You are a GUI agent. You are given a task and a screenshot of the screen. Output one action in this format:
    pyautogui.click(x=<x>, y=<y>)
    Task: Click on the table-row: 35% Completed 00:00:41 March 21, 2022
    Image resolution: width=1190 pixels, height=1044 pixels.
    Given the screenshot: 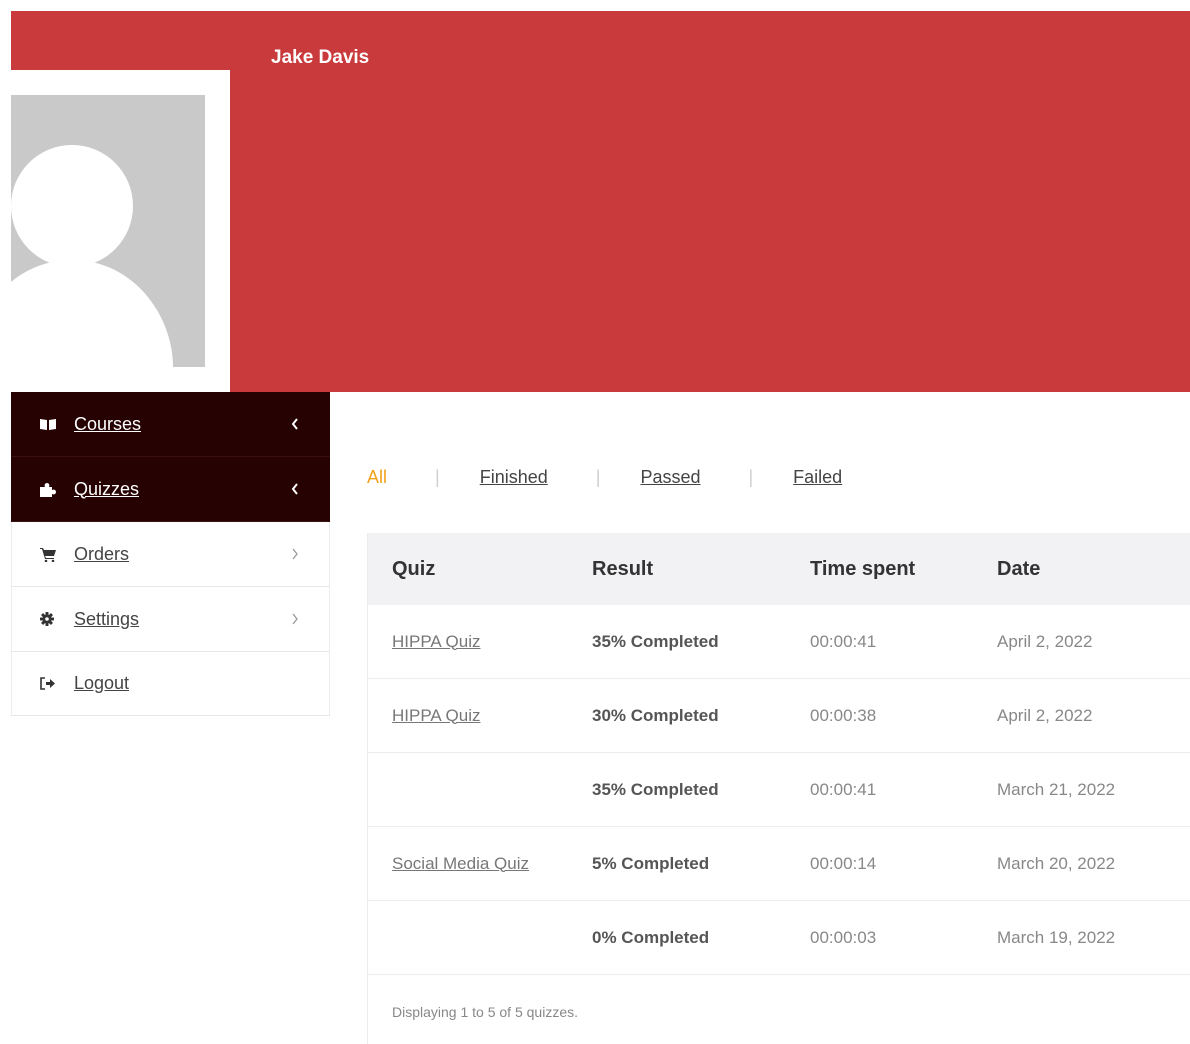 What is the action you would take?
    pyautogui.click(x=779, y=790)
    